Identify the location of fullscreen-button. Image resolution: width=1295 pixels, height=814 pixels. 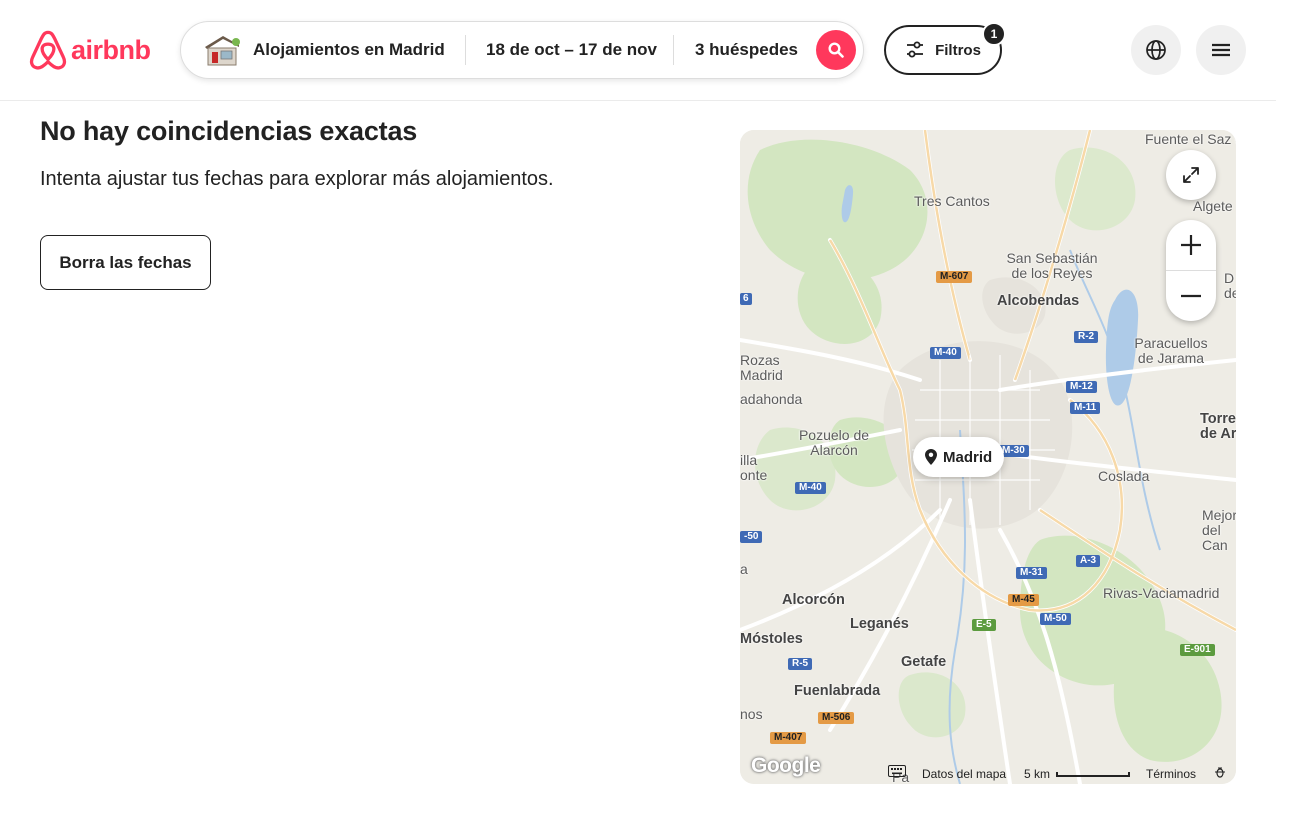
(1191, 175).